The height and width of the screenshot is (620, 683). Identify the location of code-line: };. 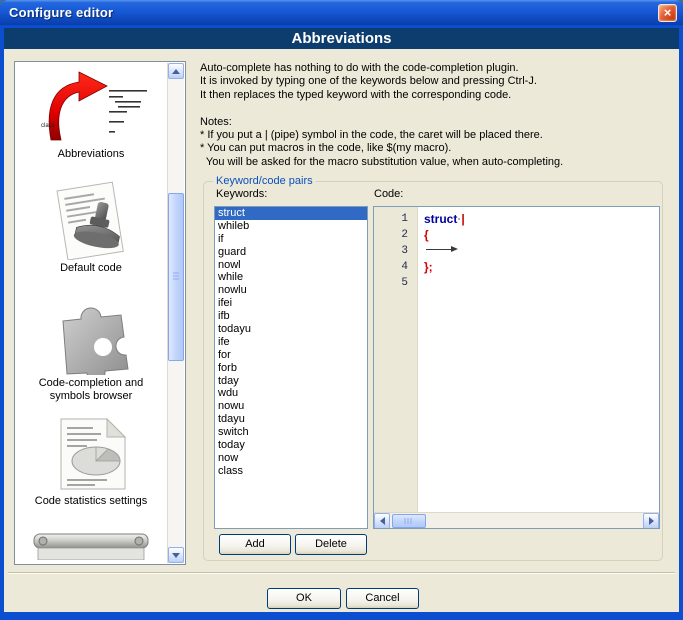
(541, 267).